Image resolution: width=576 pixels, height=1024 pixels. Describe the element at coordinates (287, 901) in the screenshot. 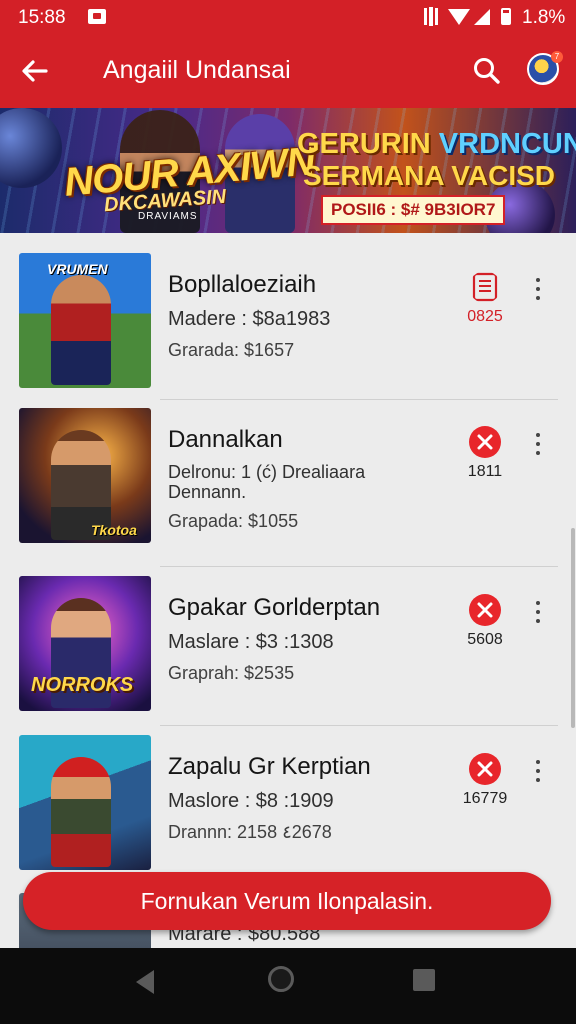

I see `primary-action-button: Fornukan Verum Ilonpalasin.` at that location.